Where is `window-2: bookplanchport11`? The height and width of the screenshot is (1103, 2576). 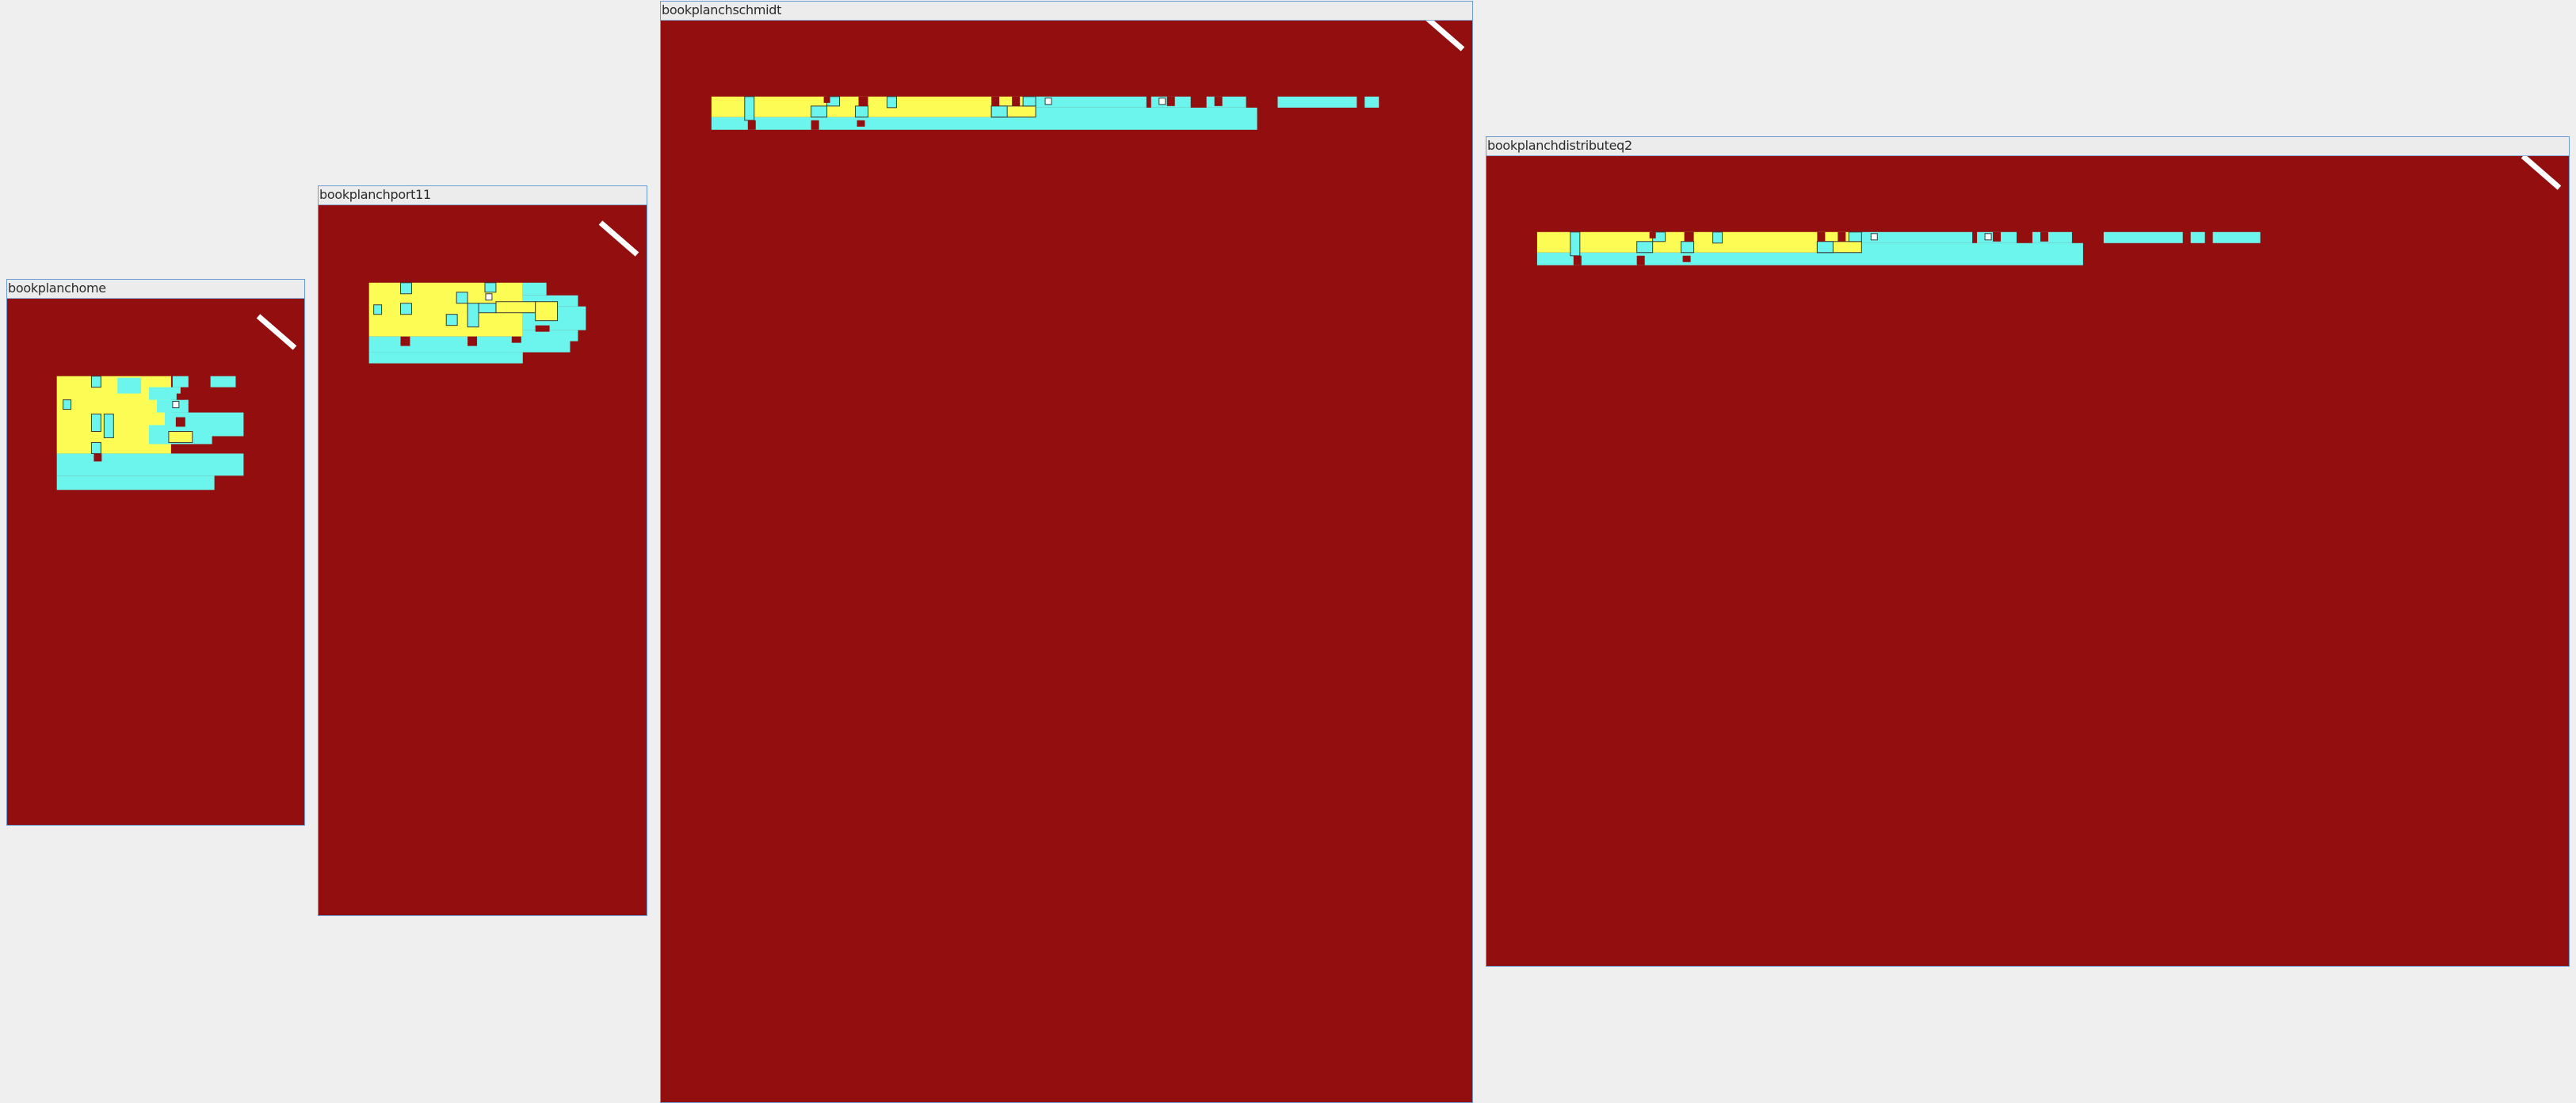 window-2: bookplanchport11 is located at coordinates (482, 550).